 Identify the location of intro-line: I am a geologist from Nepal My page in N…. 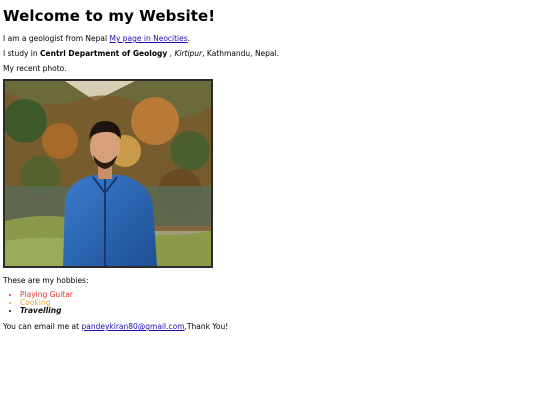
(96, 38).